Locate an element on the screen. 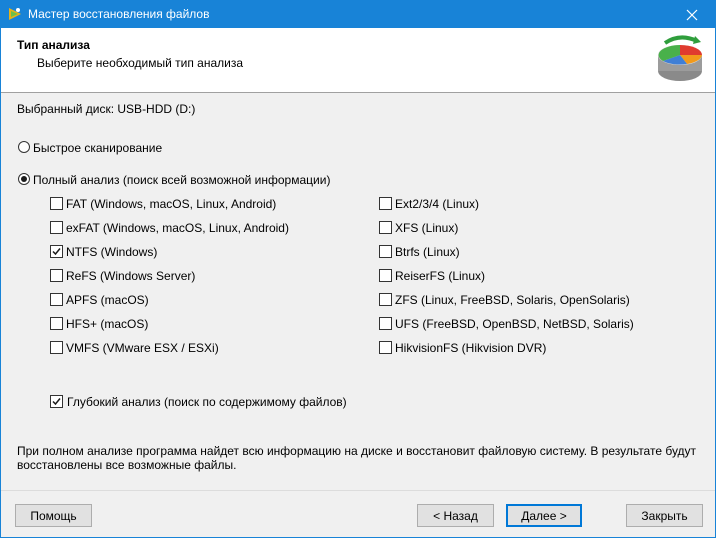 Image resolution: width=716 pixels, height=538 pixels. quick-scan-label: Быстрое сканирование is located at coordinates (97, 148).